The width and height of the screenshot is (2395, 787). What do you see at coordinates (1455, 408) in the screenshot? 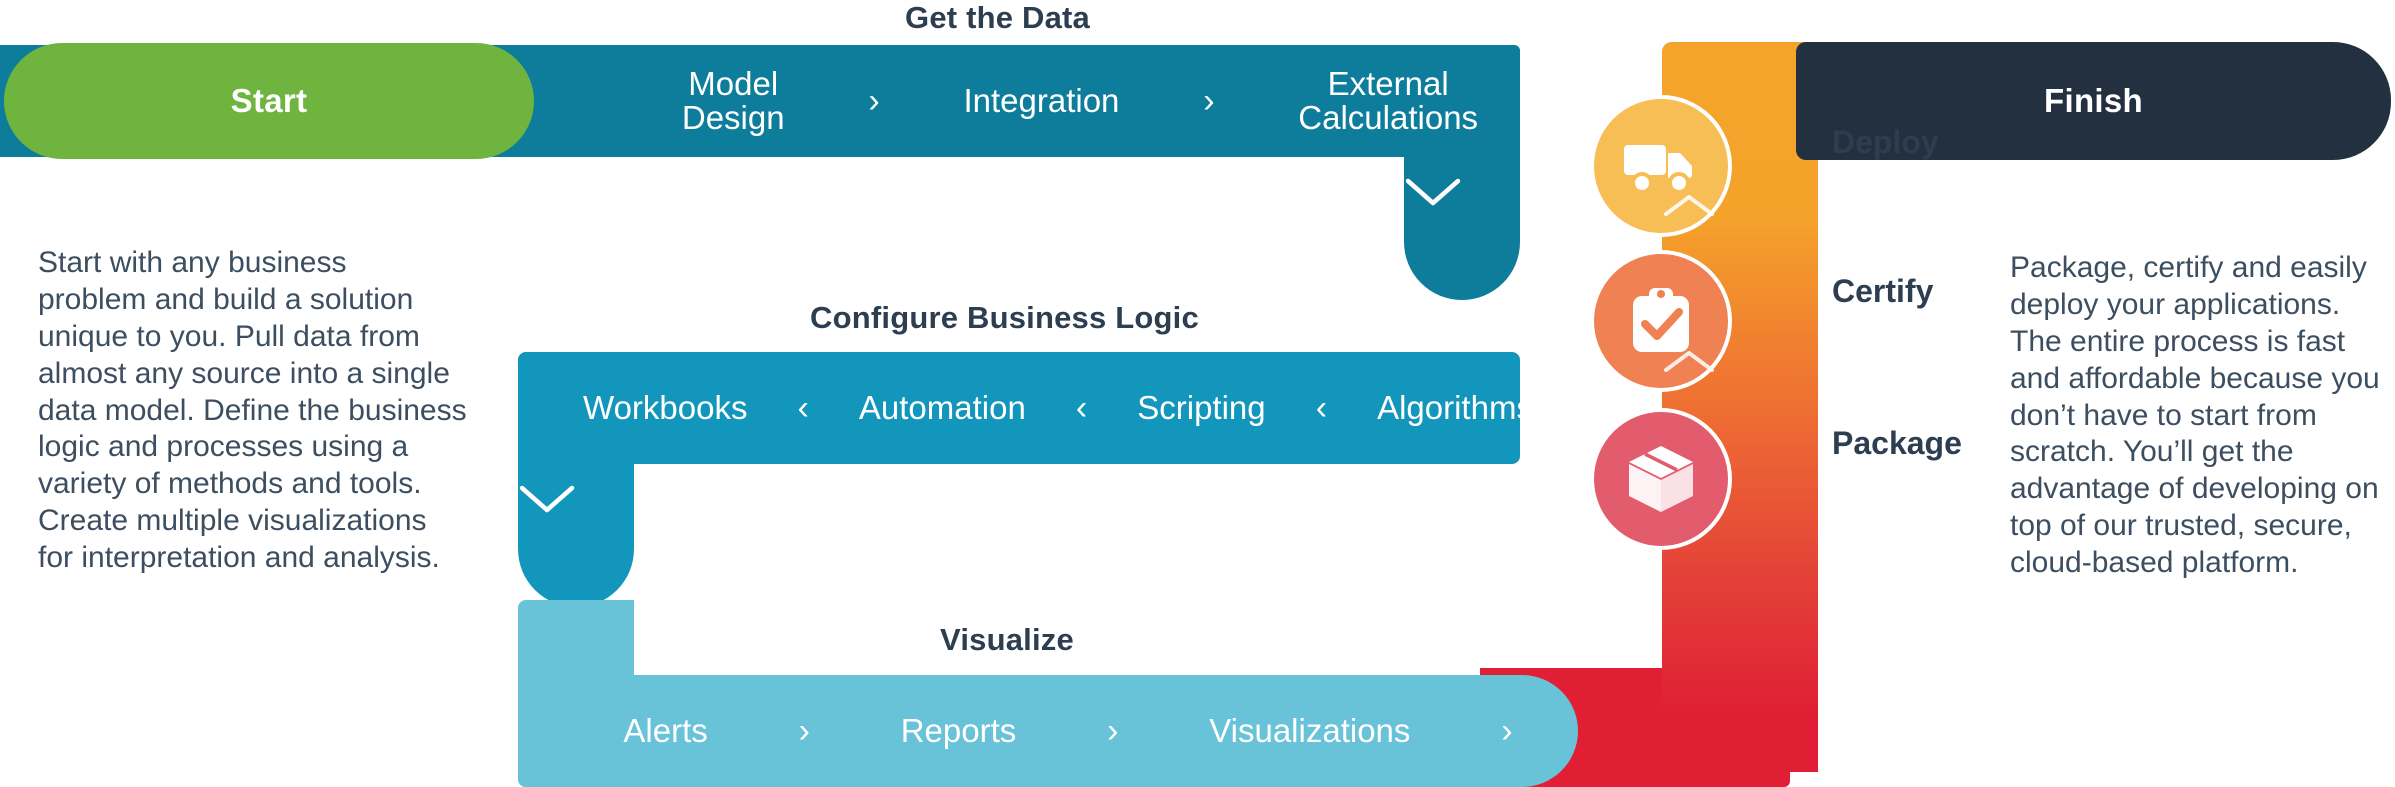
I see `step-algorithms: Algorithms` at bounding box center [1455, 408].